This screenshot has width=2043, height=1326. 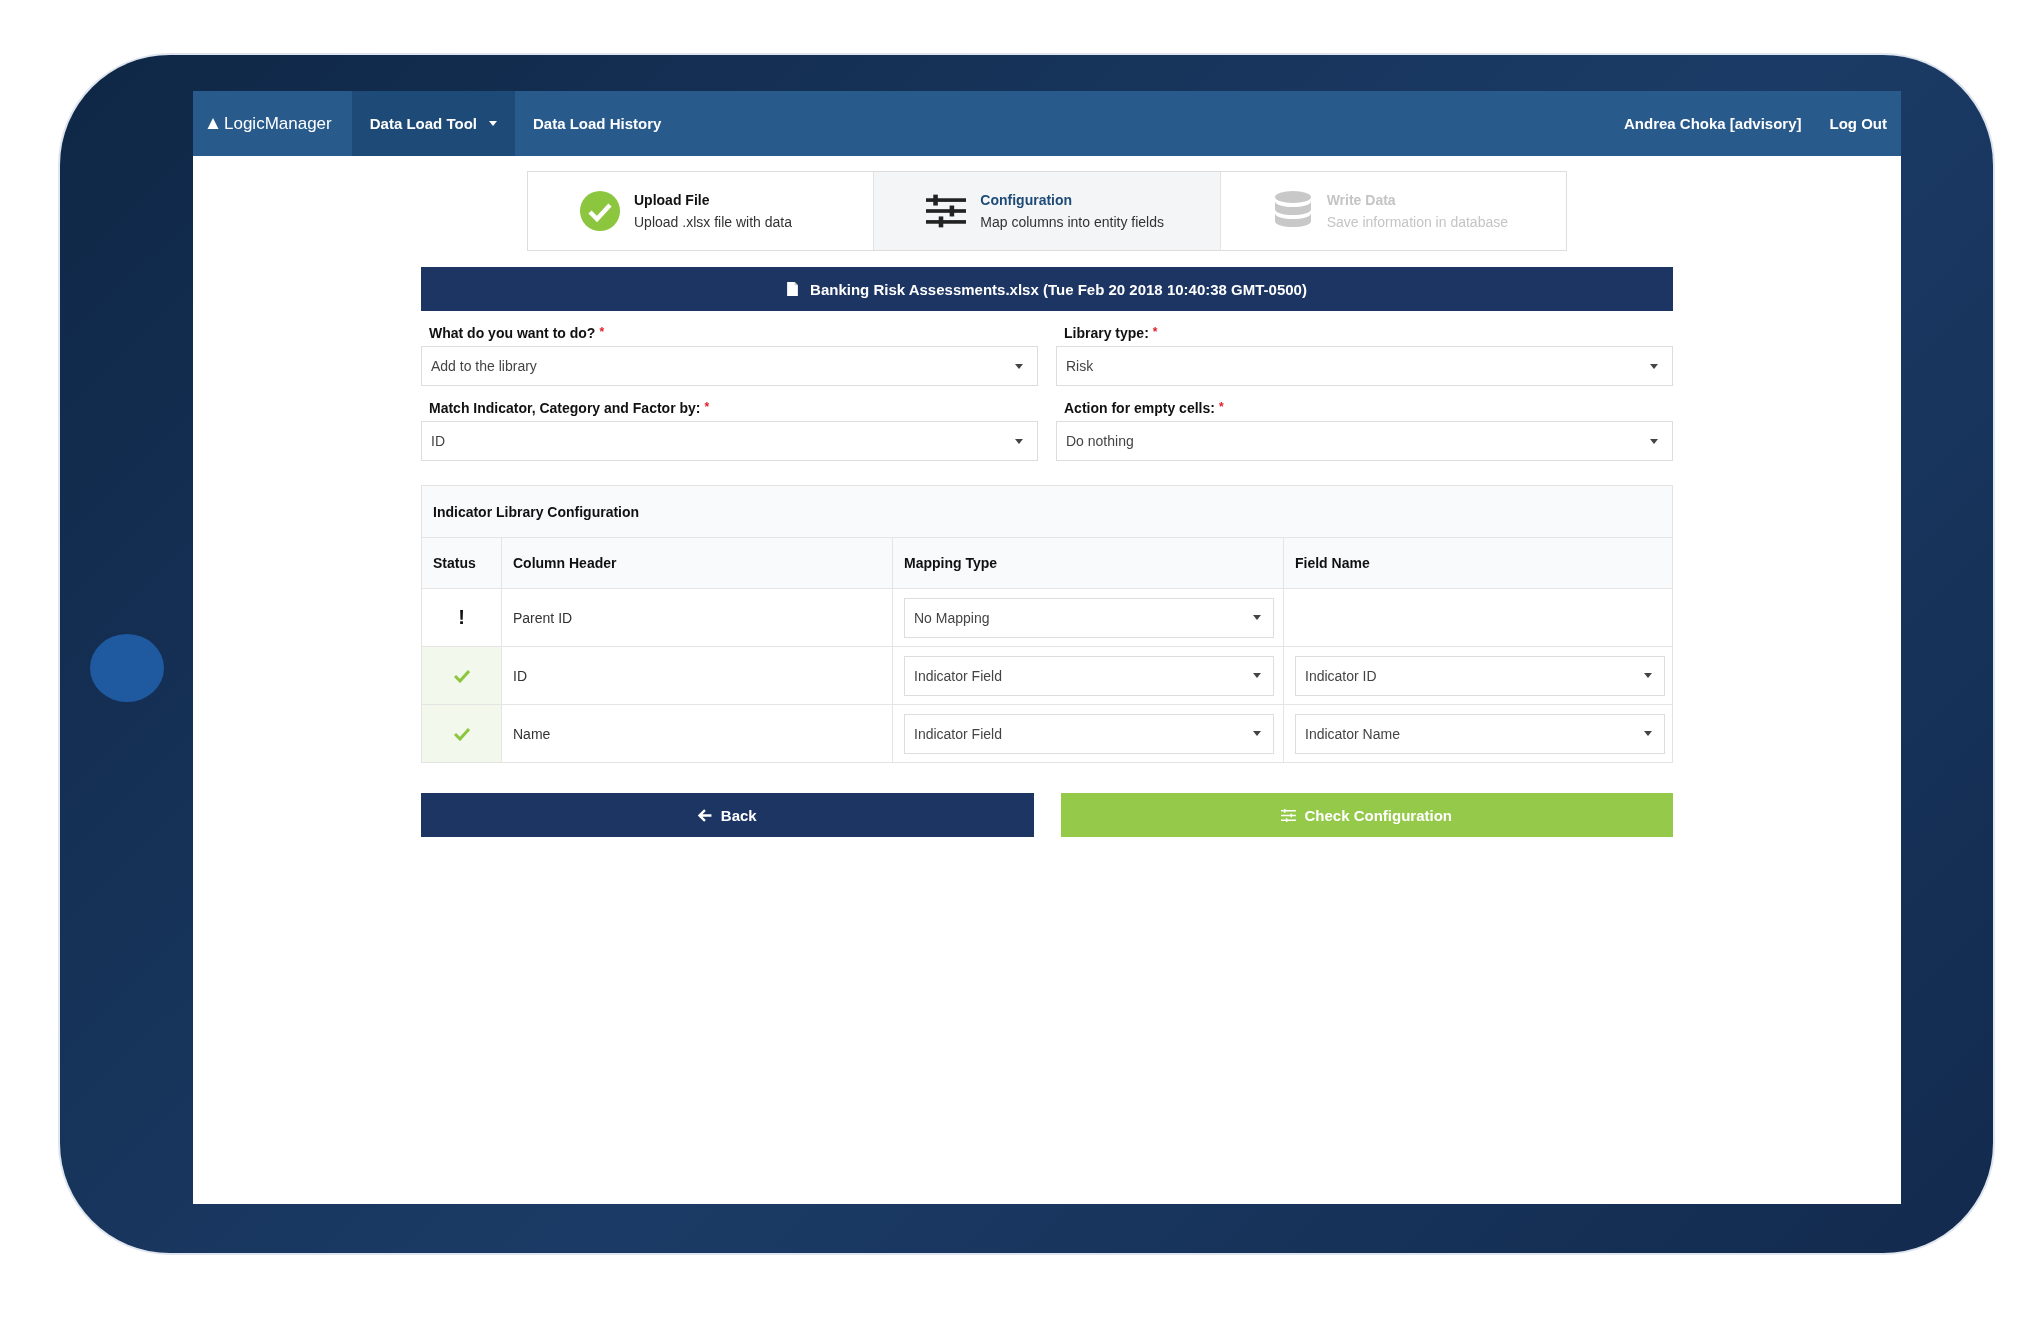 I want to click on user-link: Andrea Choka [advisory], so click(x=1712, y=123).